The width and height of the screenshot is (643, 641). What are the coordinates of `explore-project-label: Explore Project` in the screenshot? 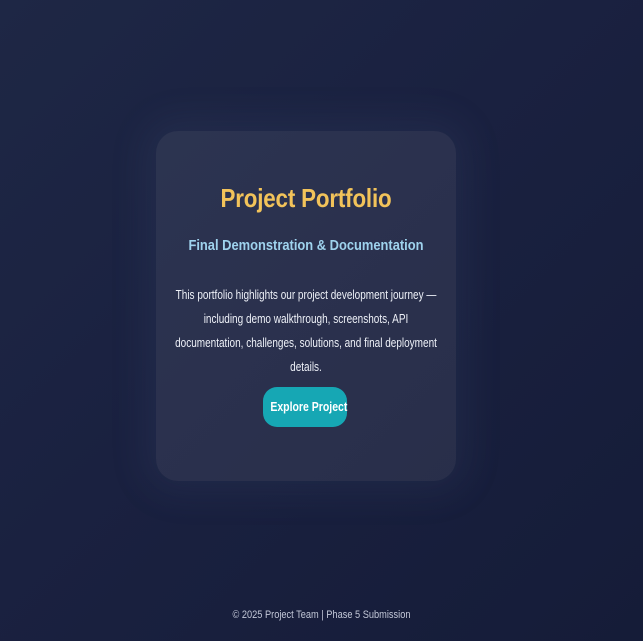 It's located at (309, 407).